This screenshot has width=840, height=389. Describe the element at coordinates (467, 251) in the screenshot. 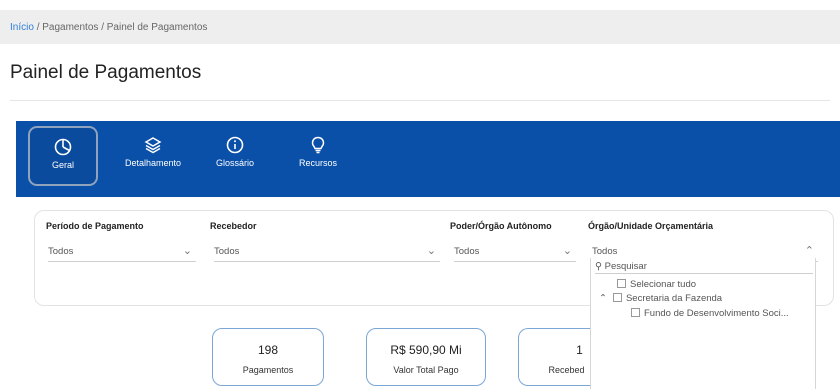

I see `poder-dropdown-value: Todos` at that location.